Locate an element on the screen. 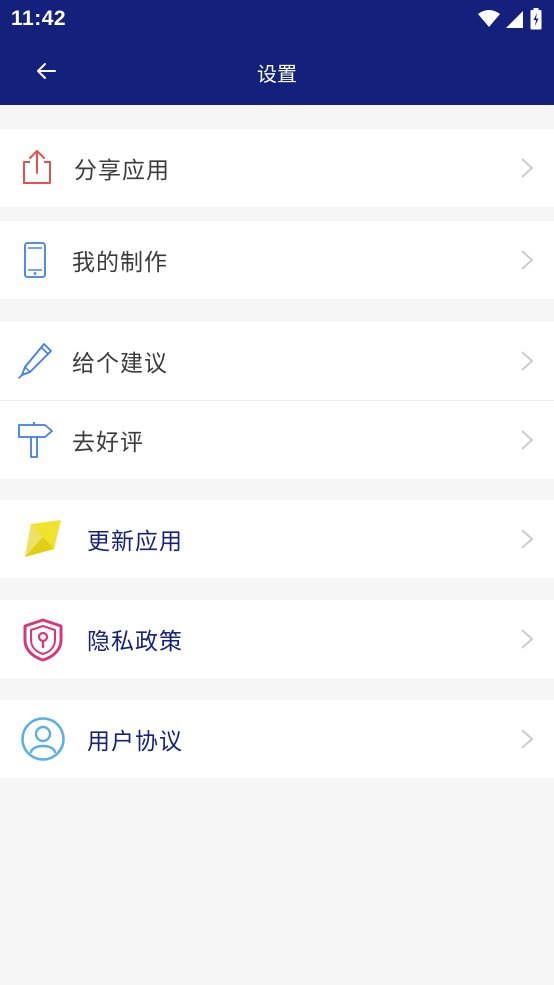 This screenshot has height=985, width=554. menu-item-rate-label: 去好评 is located at coordinates (108, 443).